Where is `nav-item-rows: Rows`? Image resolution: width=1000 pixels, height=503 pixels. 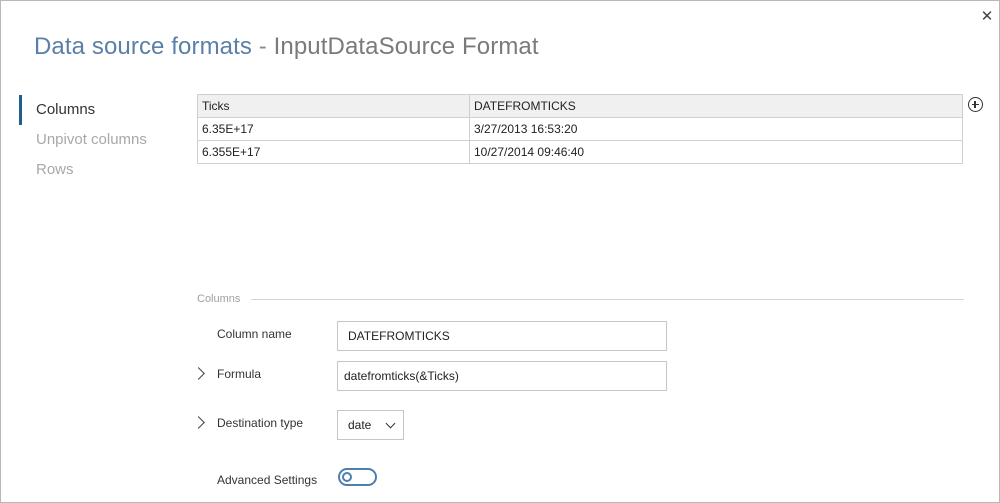
nav-item-rows: Rows is located at coordinates (94, 170).